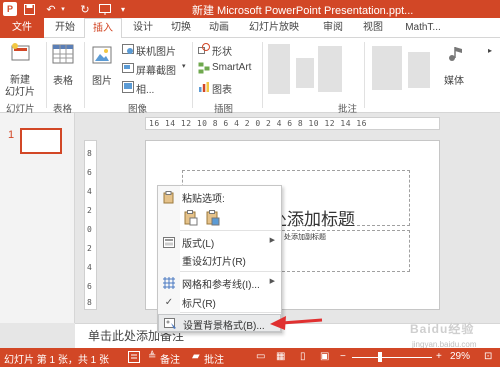  I want to click on paste-options-label: 粘贴选项:, so click(203, 199).